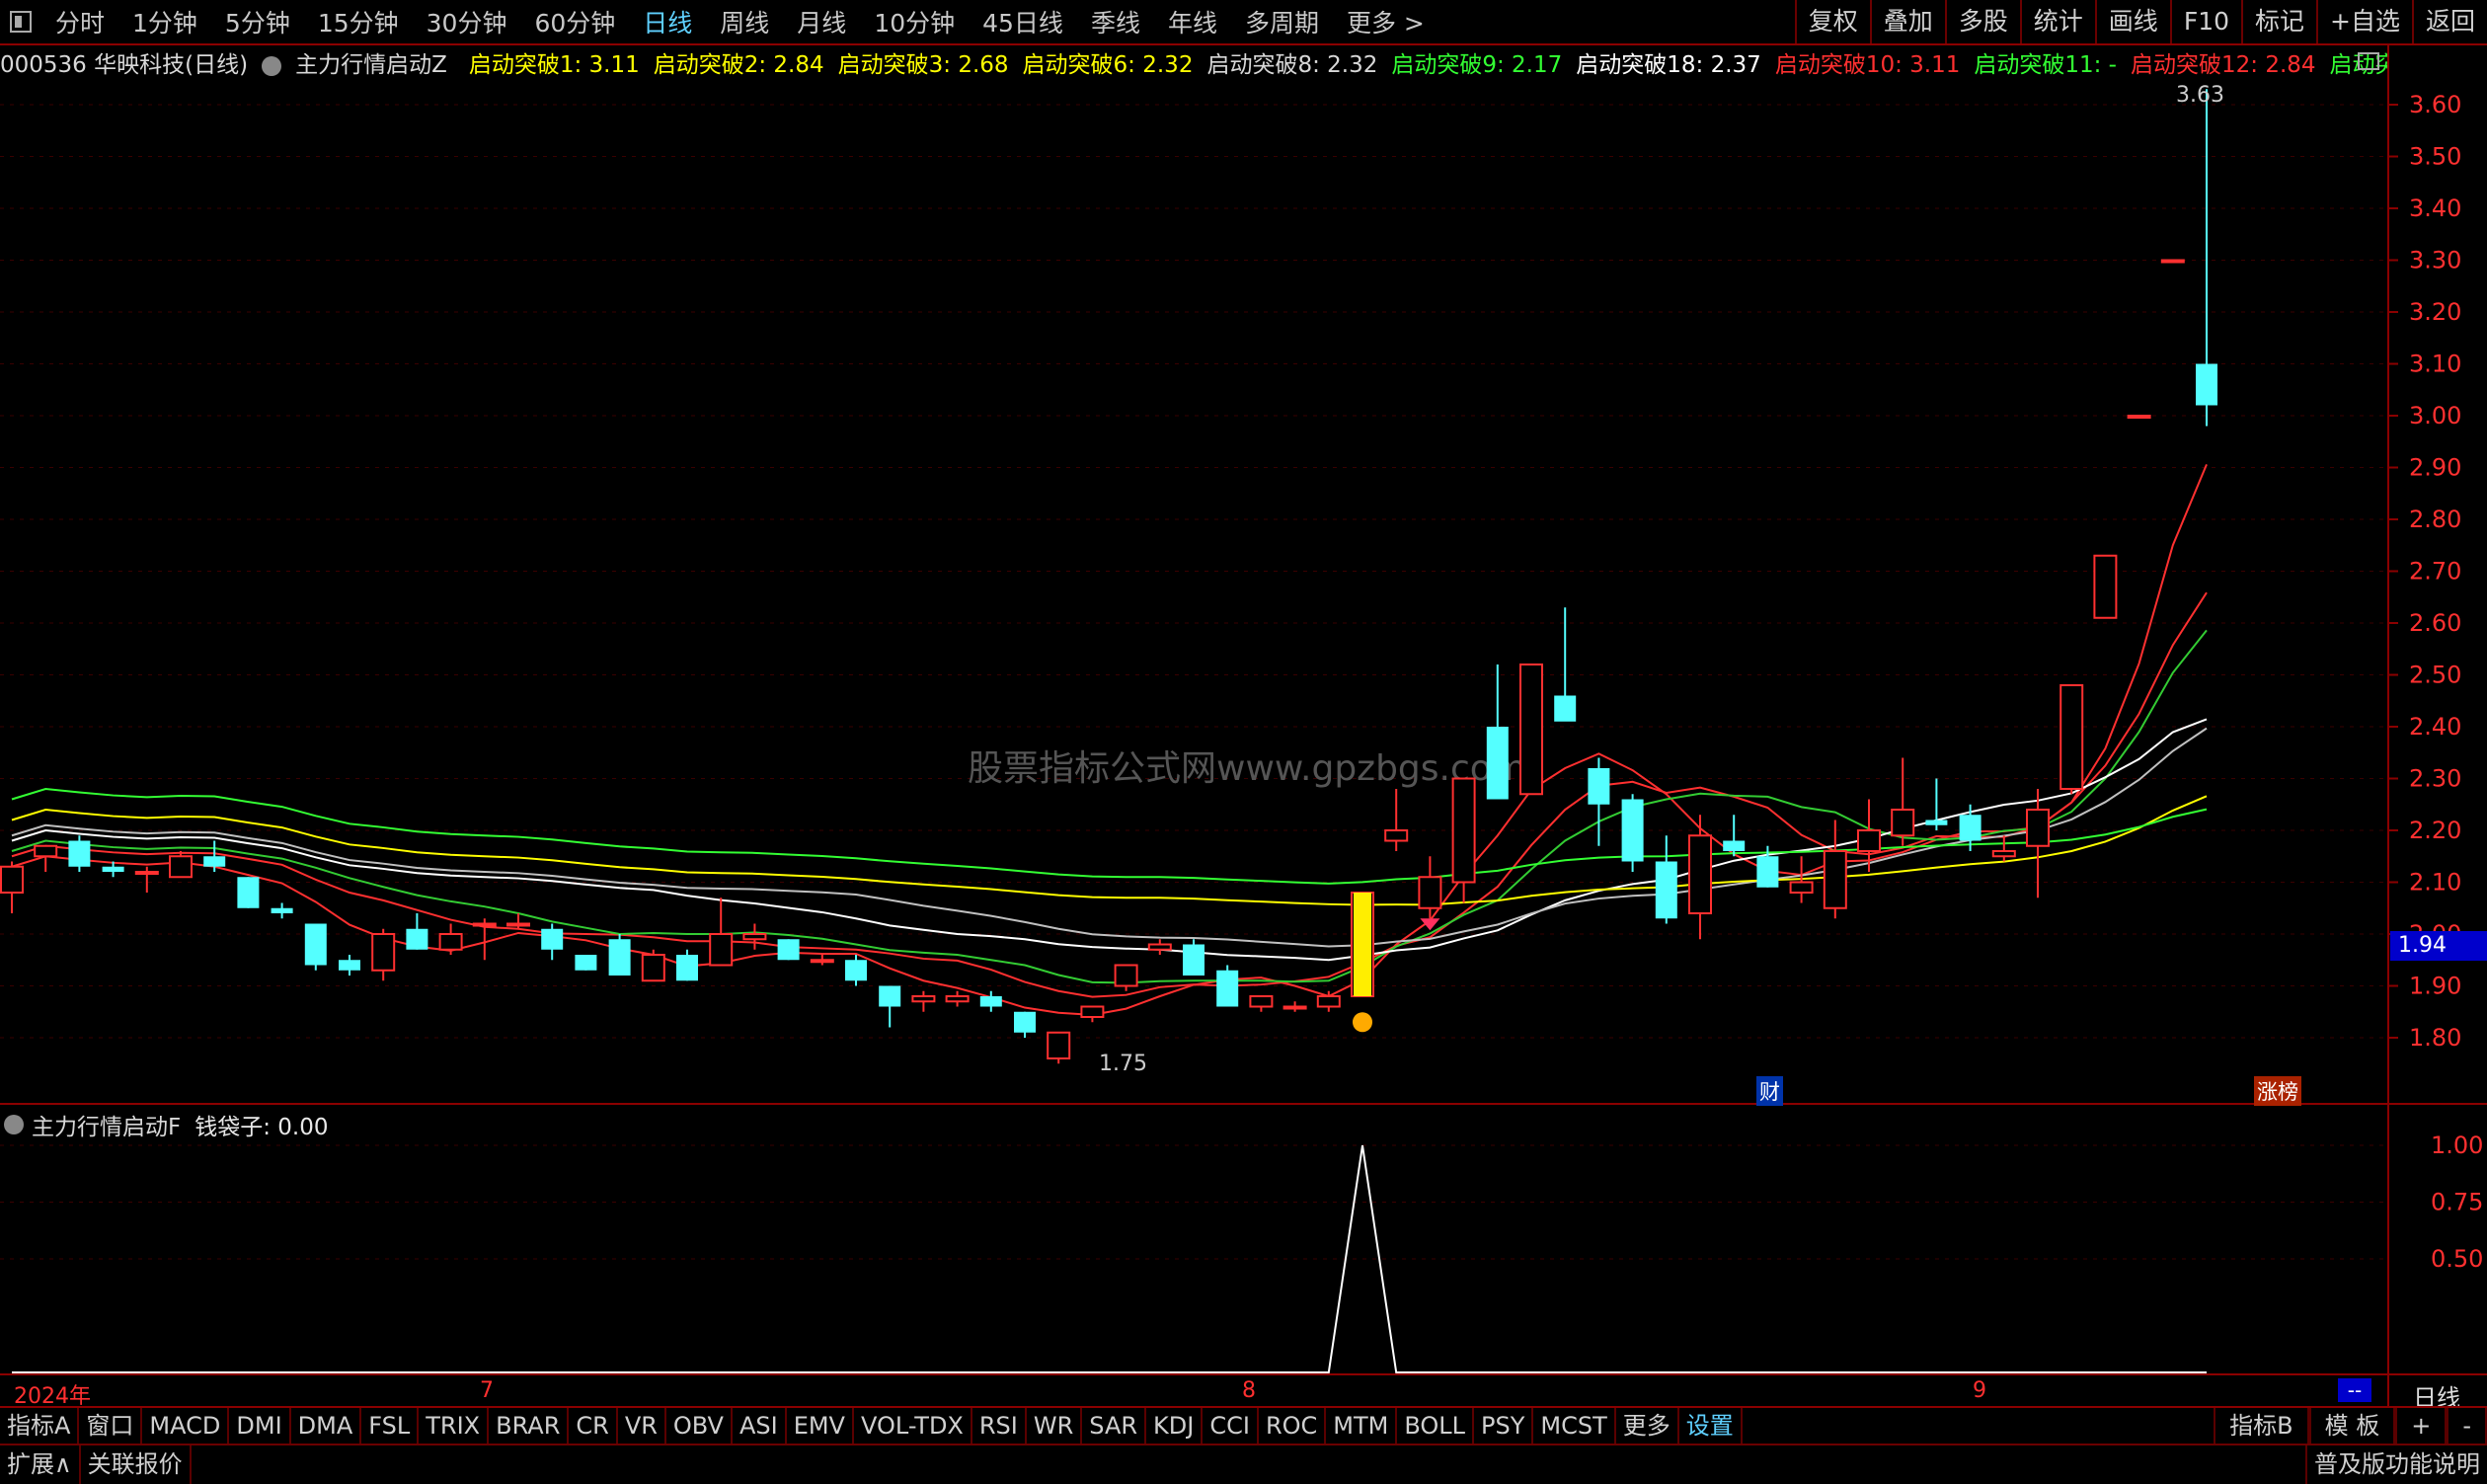 This screenshot has height=1484, width=2487. Describe the element at coordinates (1362, 1426) in the screenshot. I see `indicator-tab-20: MTM` at that location.